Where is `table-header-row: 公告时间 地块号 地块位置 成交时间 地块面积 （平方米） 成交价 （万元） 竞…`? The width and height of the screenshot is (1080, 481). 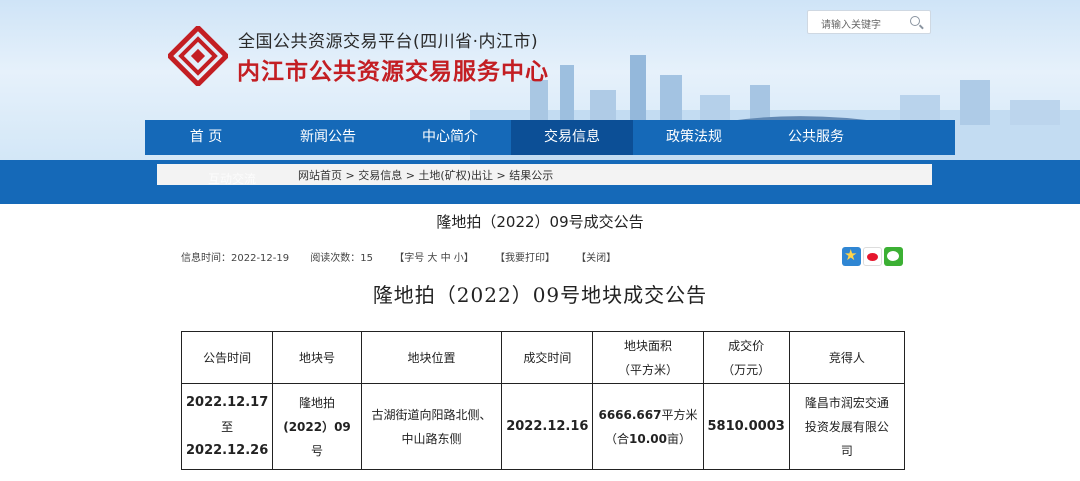 table-header-row: 公告时间 地块号 地块位置 成交时间 地块面积 （平方米） 成交价 （万元） 竞… is located at coordinates (543, 357).